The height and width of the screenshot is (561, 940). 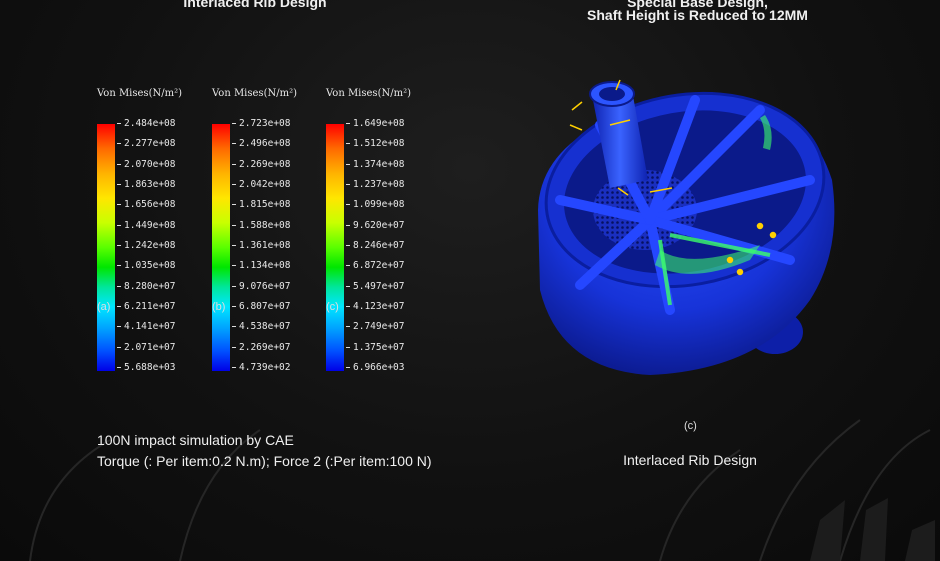 I want to click on scale-value: 9.620e+07, so click(x=375, y=226).